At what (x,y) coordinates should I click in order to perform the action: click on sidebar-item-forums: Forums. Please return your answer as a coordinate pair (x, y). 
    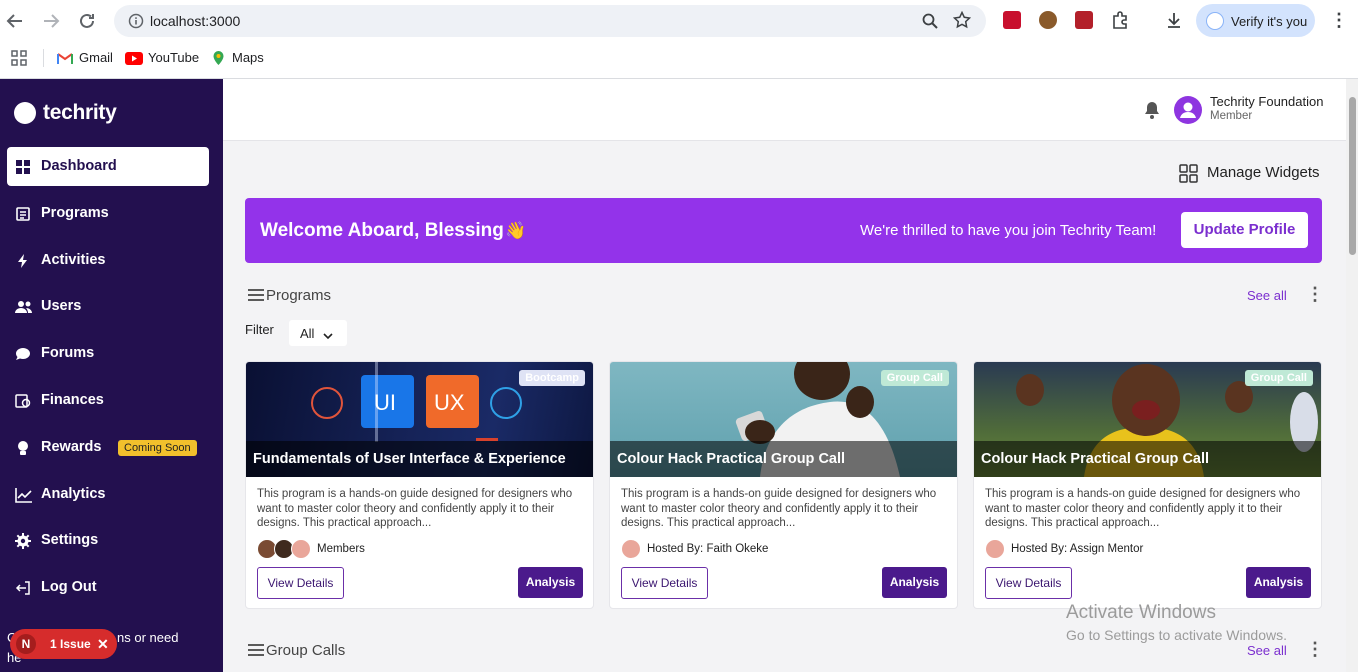
    Looking at the image, I should click on (108, 353).